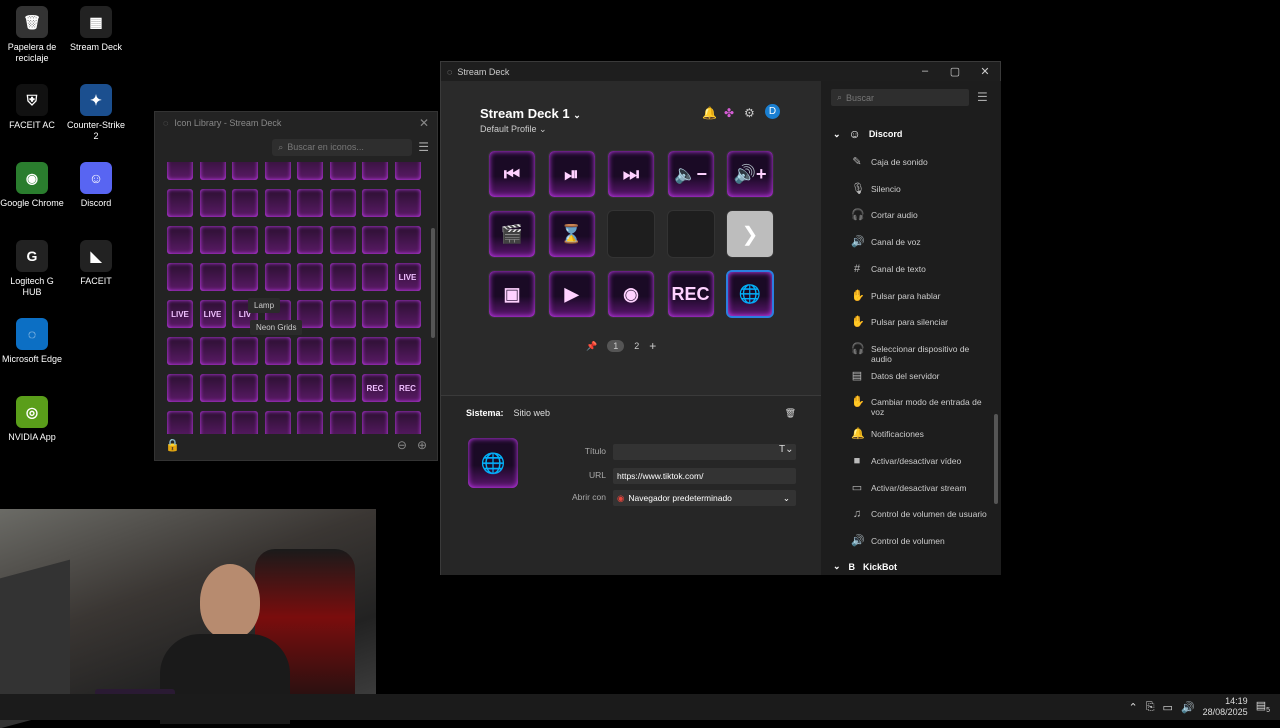 This screenshot has height=728, width=1280. What do you see at coordinates (615, 346) in the screenshot?
I see `page-1: 1` at bounding box center [615, 346].